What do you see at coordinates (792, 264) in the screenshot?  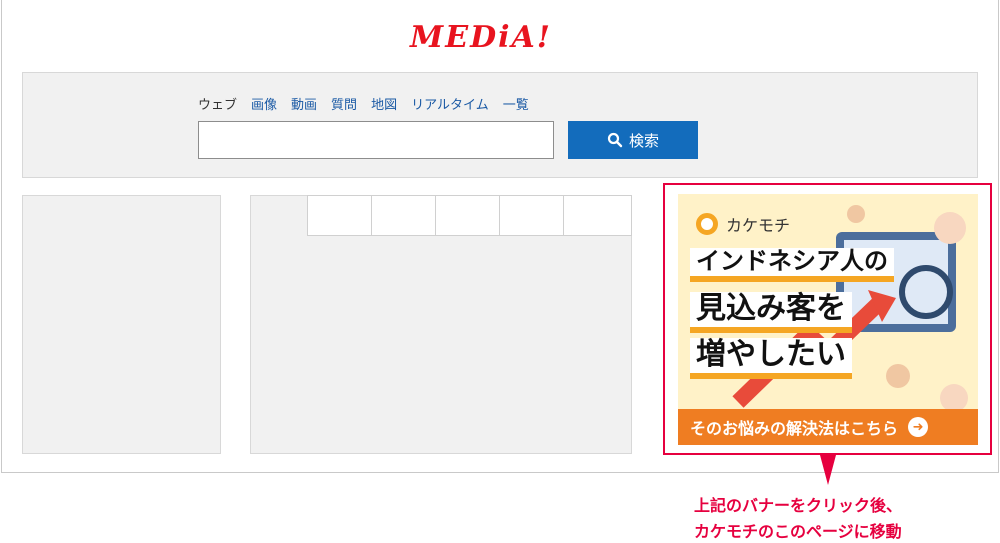 I see `ad-headline-line-1: インドネシア人の` at bounding box center [792, 264].